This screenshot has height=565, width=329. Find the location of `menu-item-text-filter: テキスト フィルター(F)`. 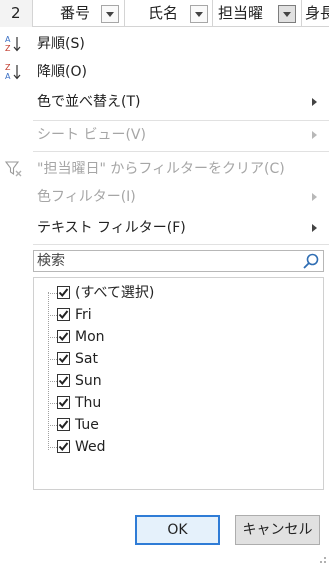

menu-item-text-filter: テキスト フィルター(F) is located at coordinates (164, 228).